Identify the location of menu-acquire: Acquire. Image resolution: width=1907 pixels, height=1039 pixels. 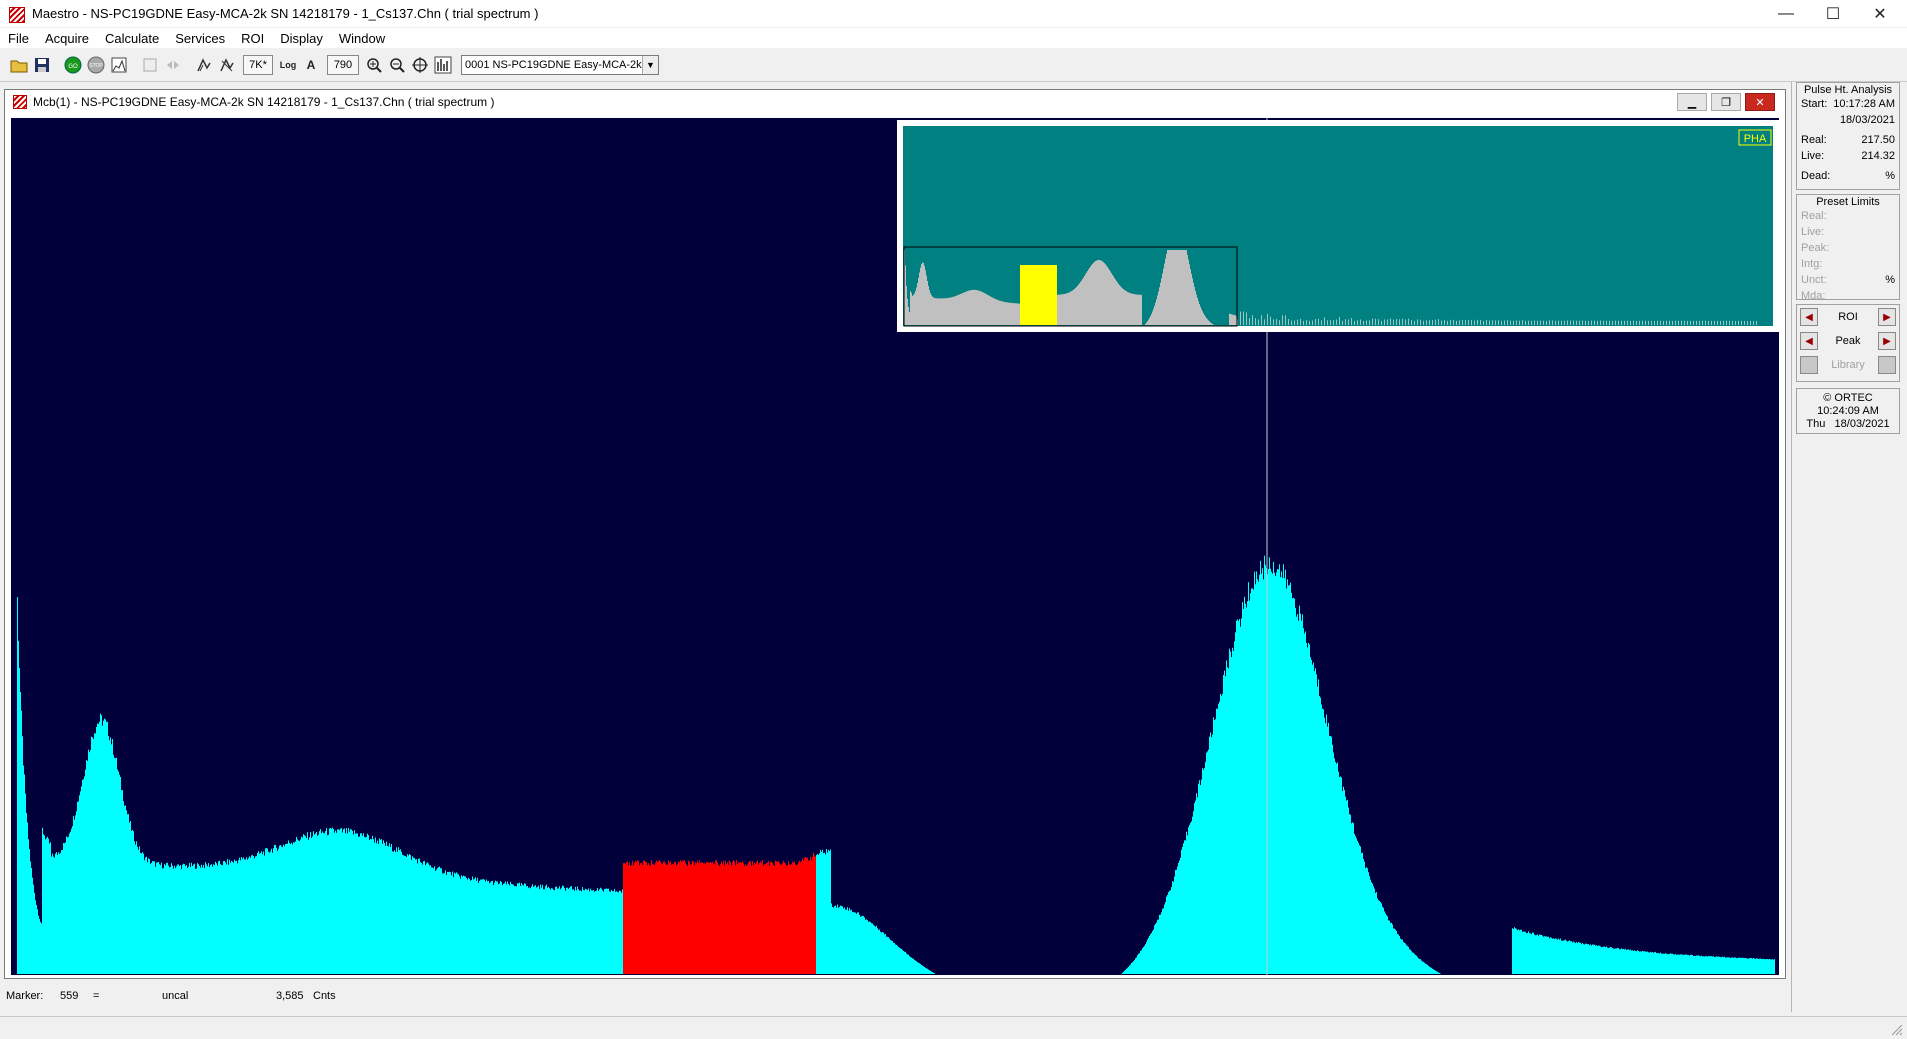
(67, 38).